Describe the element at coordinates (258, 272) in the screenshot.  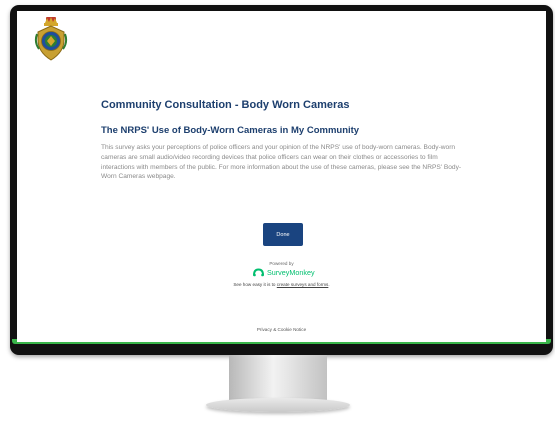
I see `surveymonkey-logo-icon` at that location.